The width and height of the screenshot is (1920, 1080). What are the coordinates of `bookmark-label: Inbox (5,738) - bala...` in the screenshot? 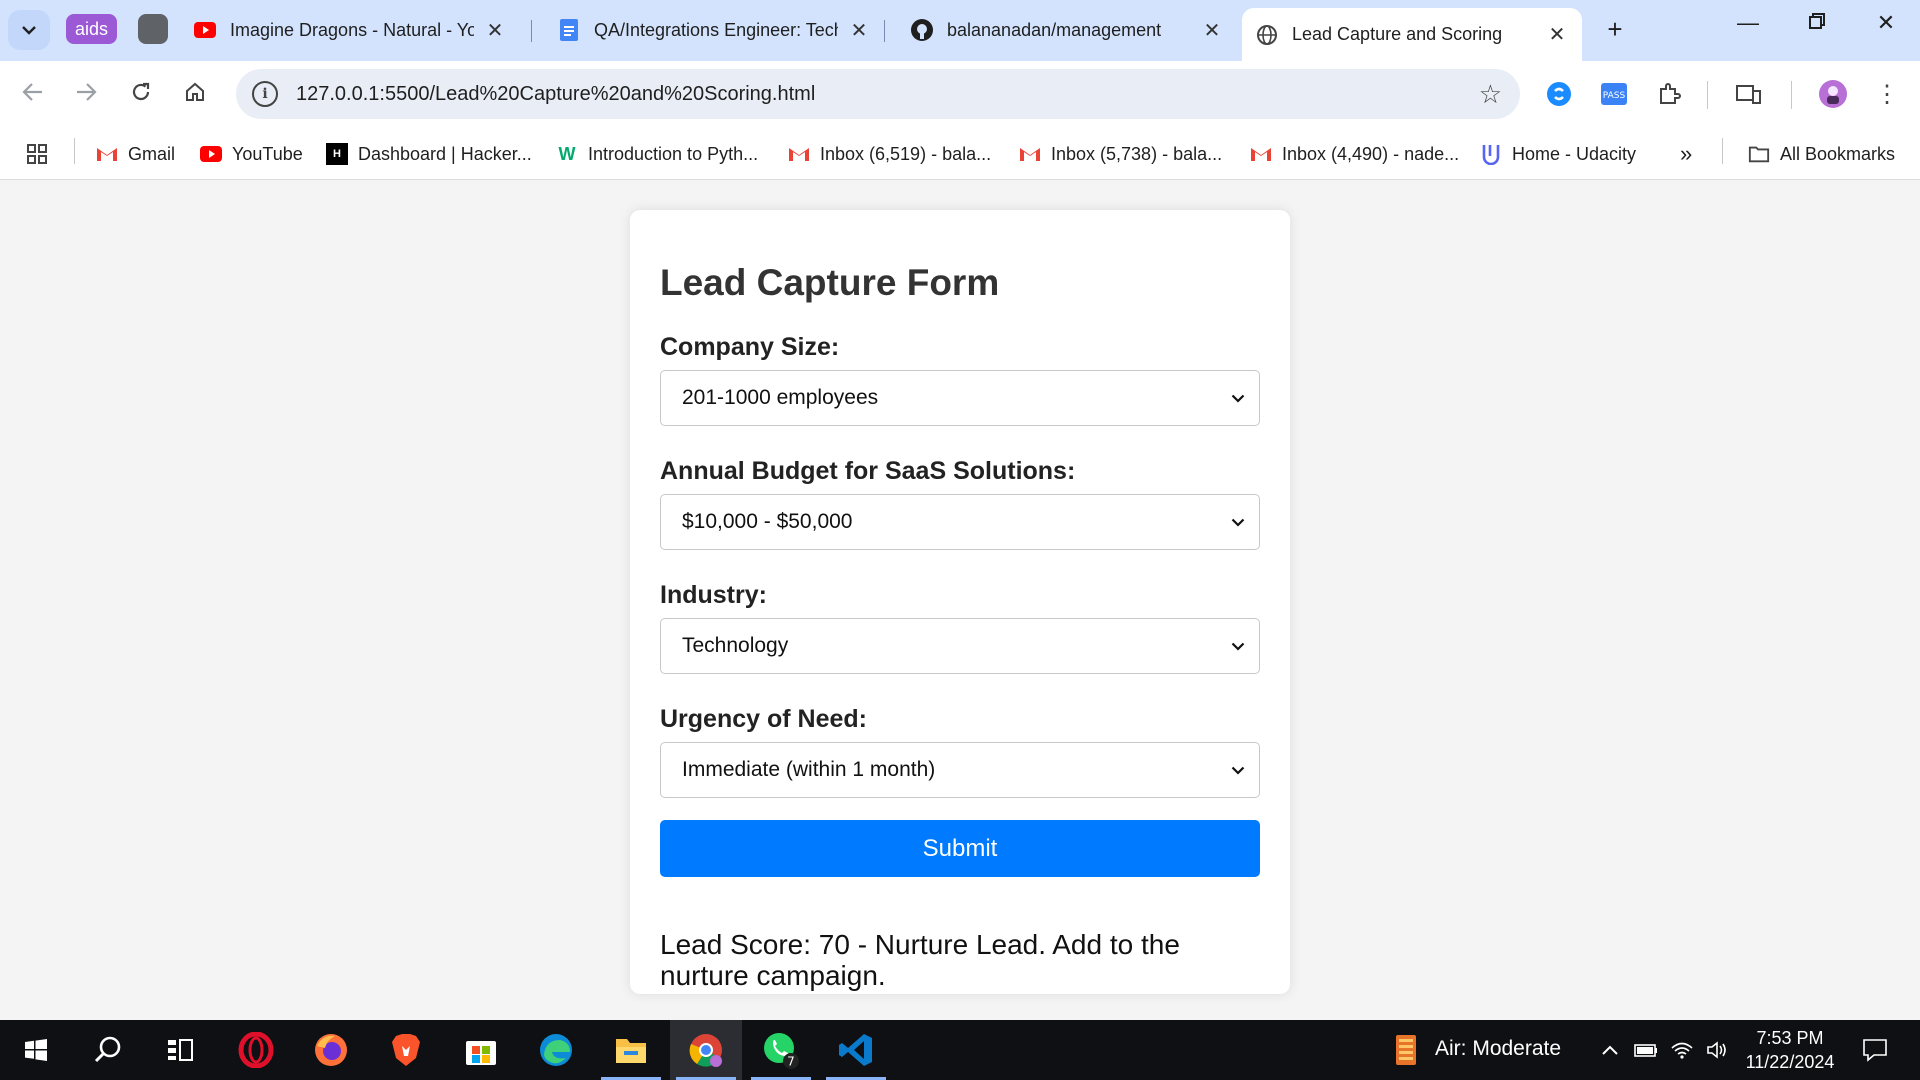 It's located at (1137, 153).